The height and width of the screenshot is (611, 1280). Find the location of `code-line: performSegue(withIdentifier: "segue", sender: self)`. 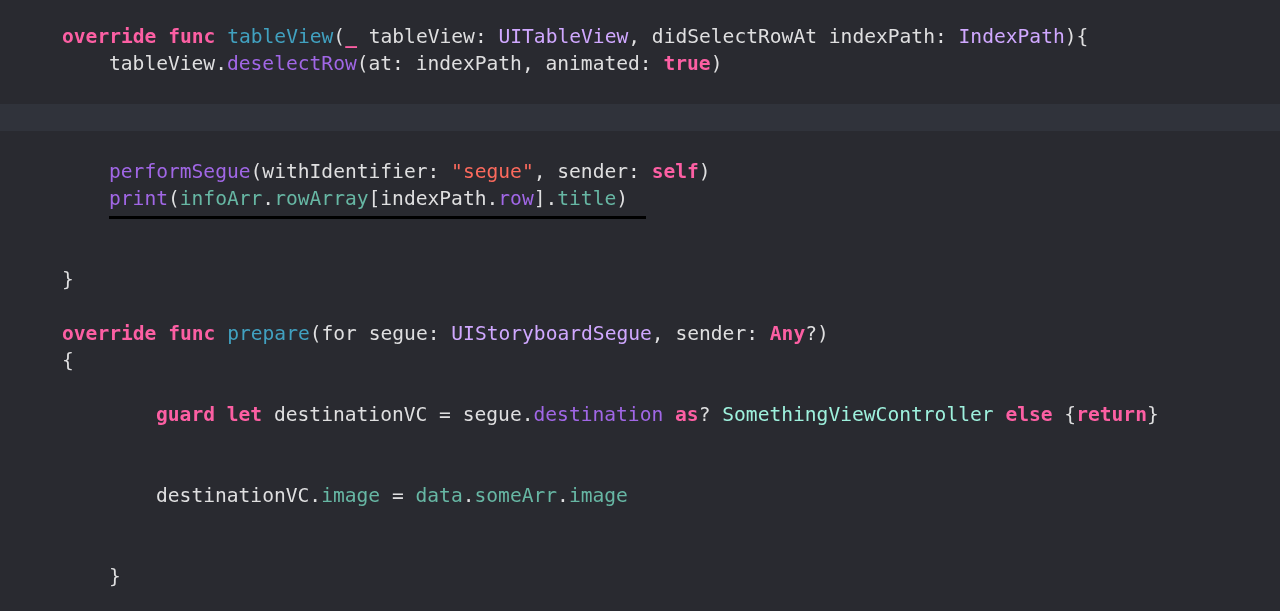

code-line: performSegue(withIdentifier: "segue", sender: self) is located at coordinates (410, 171).